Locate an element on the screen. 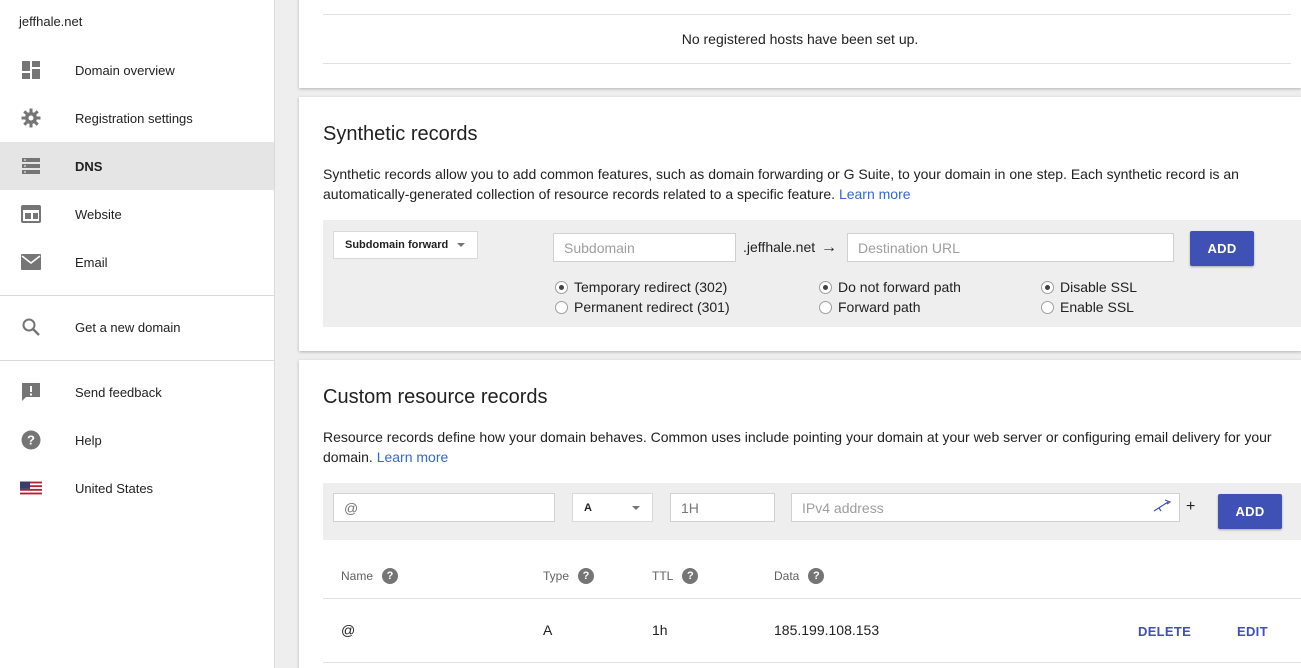 The width and height of the screenshot is (1301, 668). hosts-divider-bottom is located at coordinates (807, 63).